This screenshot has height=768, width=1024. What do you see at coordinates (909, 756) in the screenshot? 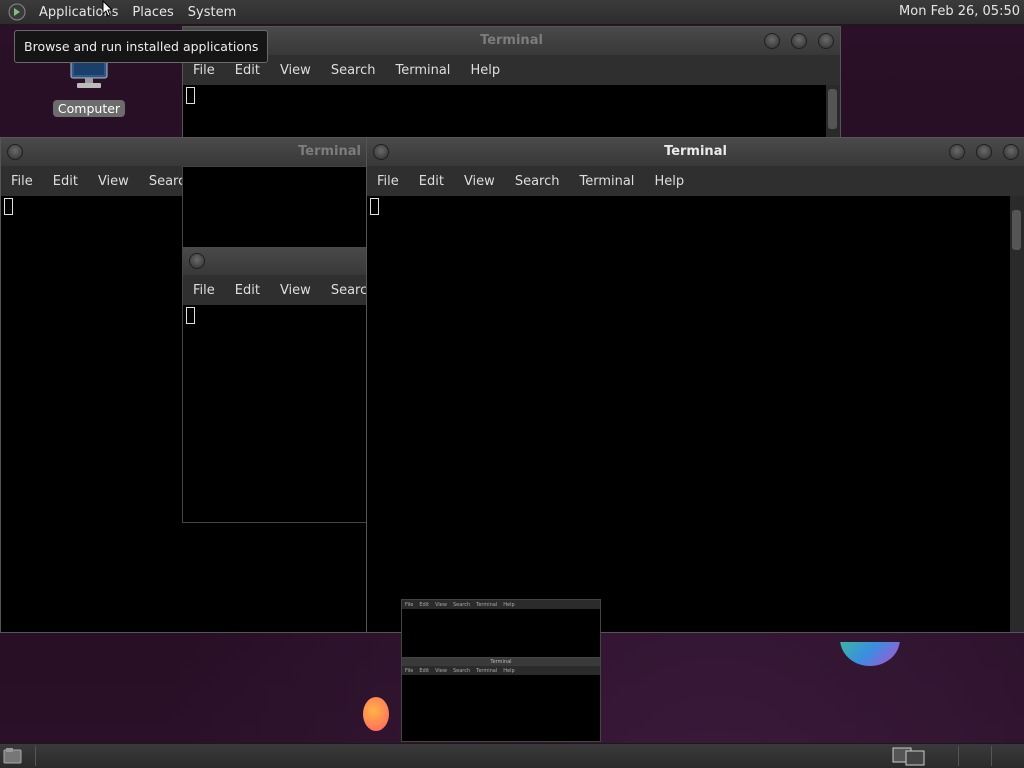
I see `workspace-switcher-icon` at bounding box center [909, 756].